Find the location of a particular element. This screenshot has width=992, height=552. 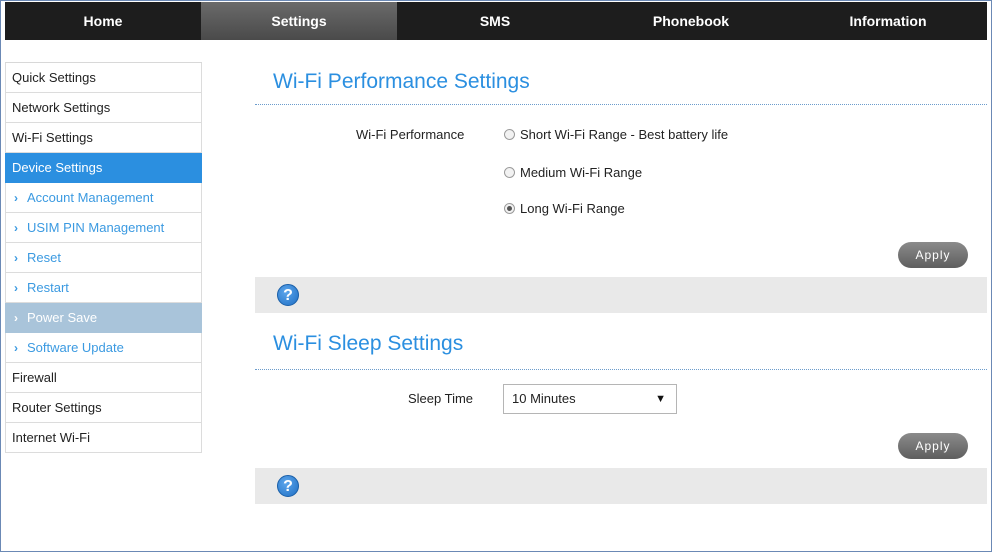

sidebar-item-internet-wifi: Internet Wi-Fi is located at coordinates (103, 438).